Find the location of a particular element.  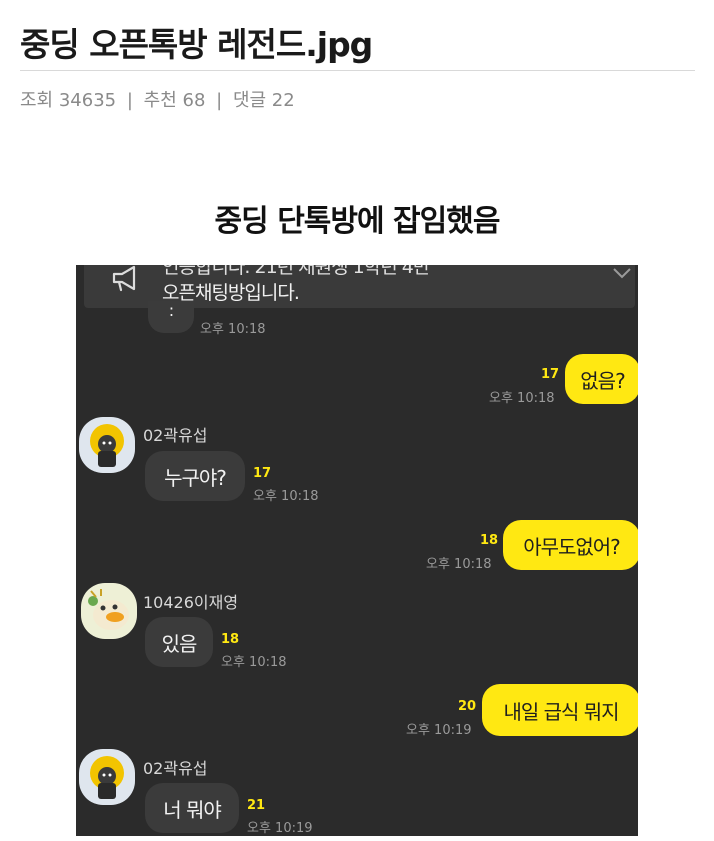

message-text: 내일 급식 뭐지 is located at coordinates (561, 711).